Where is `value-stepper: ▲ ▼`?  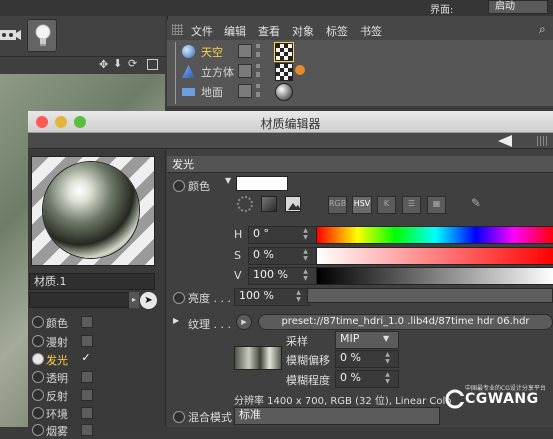 value-stepper: ▲ ▼ is located at coordinates (305, 275).